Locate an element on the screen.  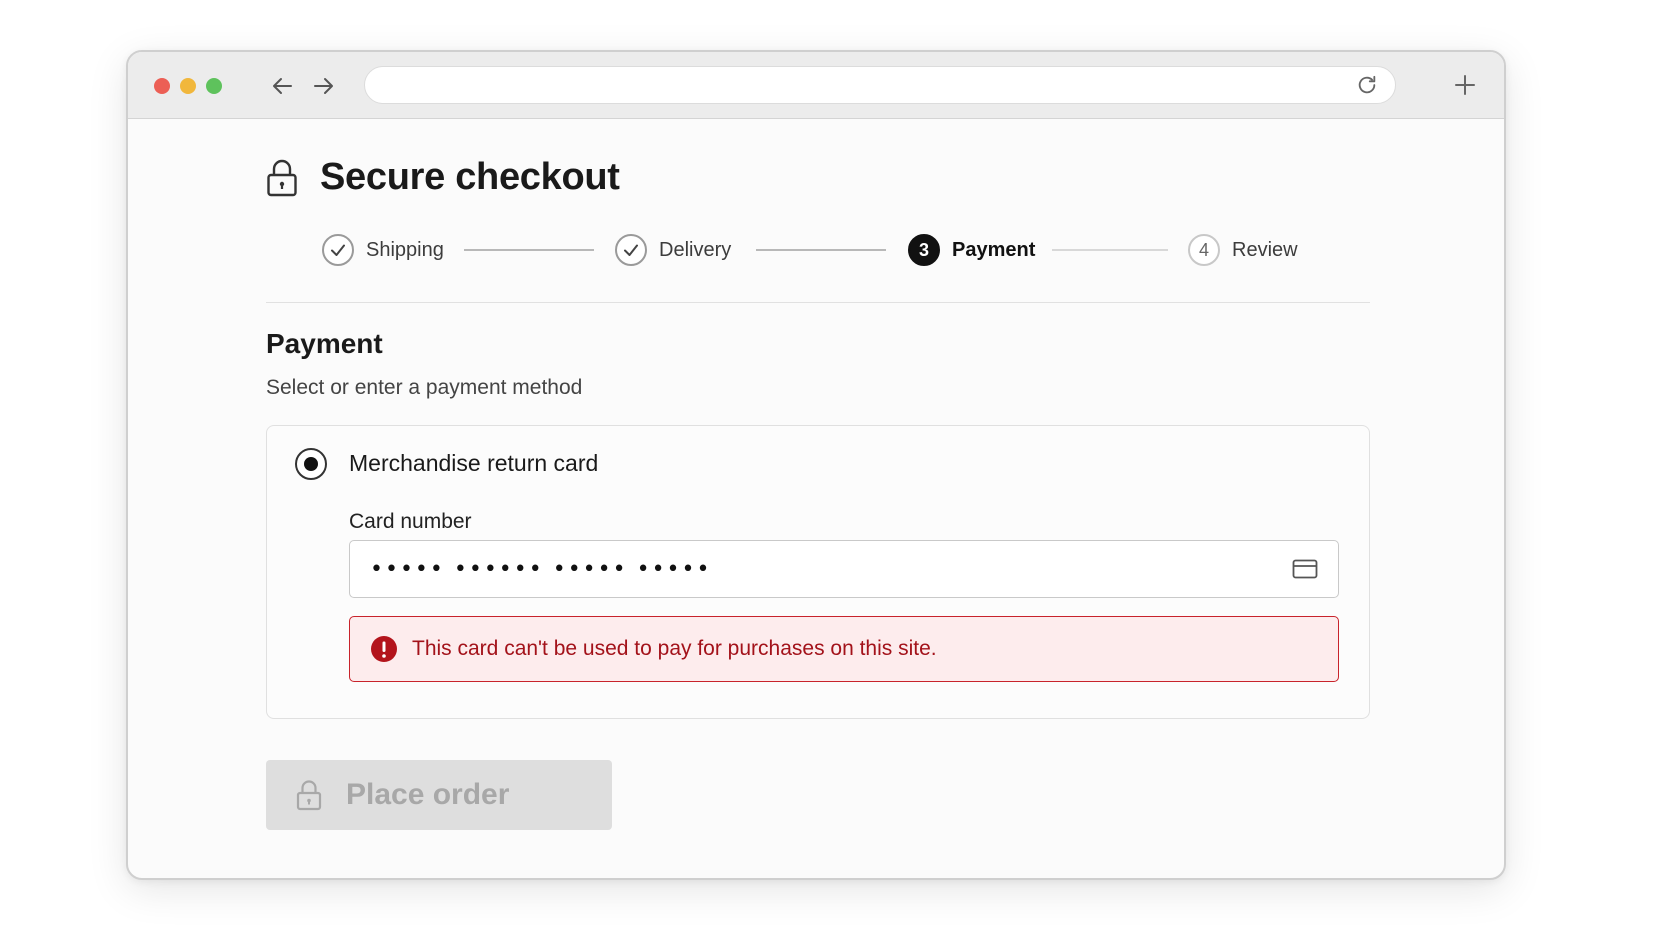
step-review: 4 Review is located at coordinates (1243, 250).